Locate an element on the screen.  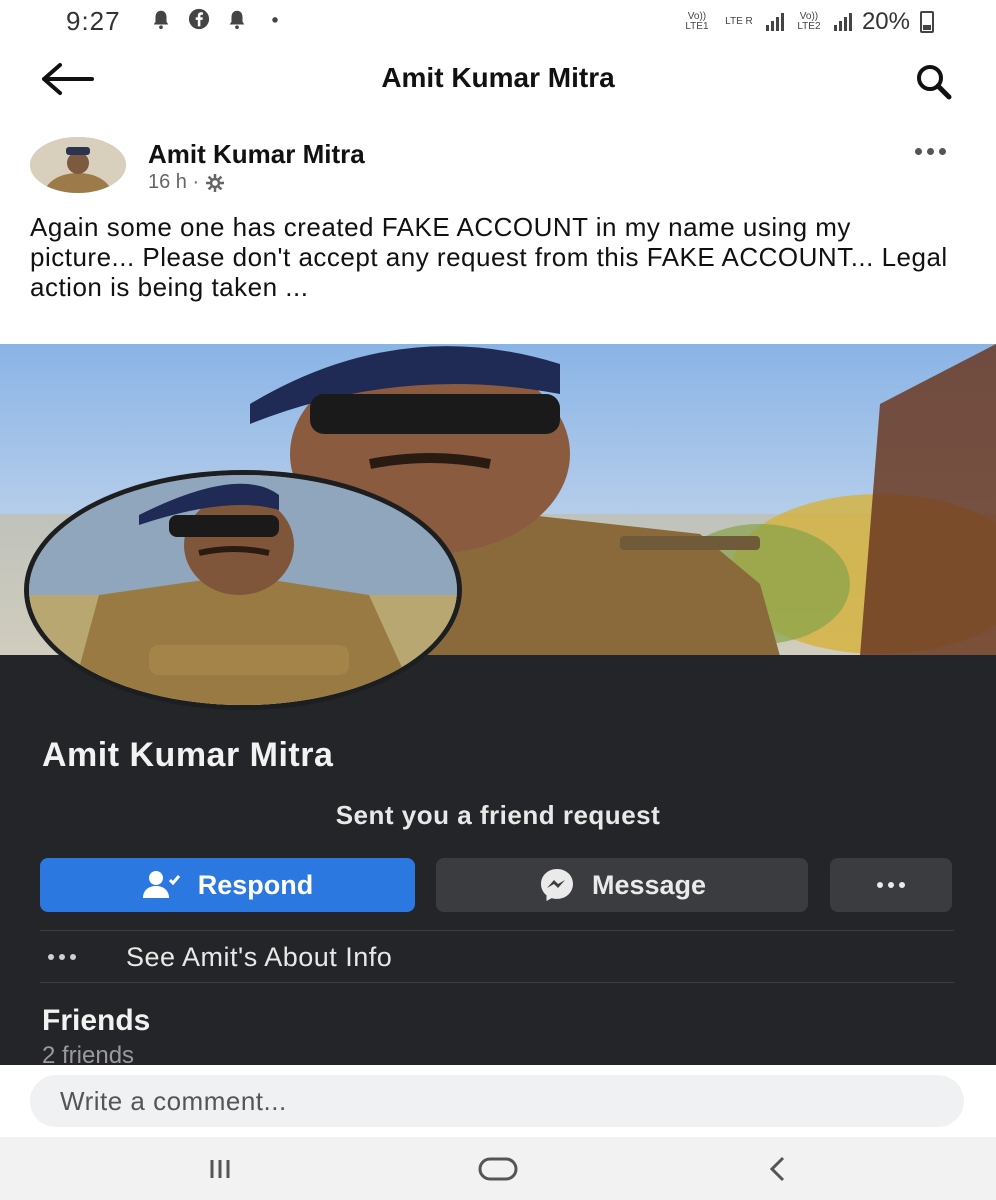
about-info-link: See Amit's About Info is located at coordinates (497, 957).